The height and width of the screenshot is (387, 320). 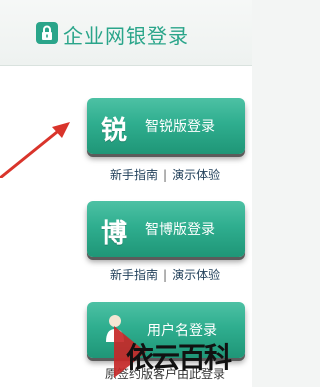 I want to click on lite-login-button: 锐 智锐版登录, so click(x=166, y=126).